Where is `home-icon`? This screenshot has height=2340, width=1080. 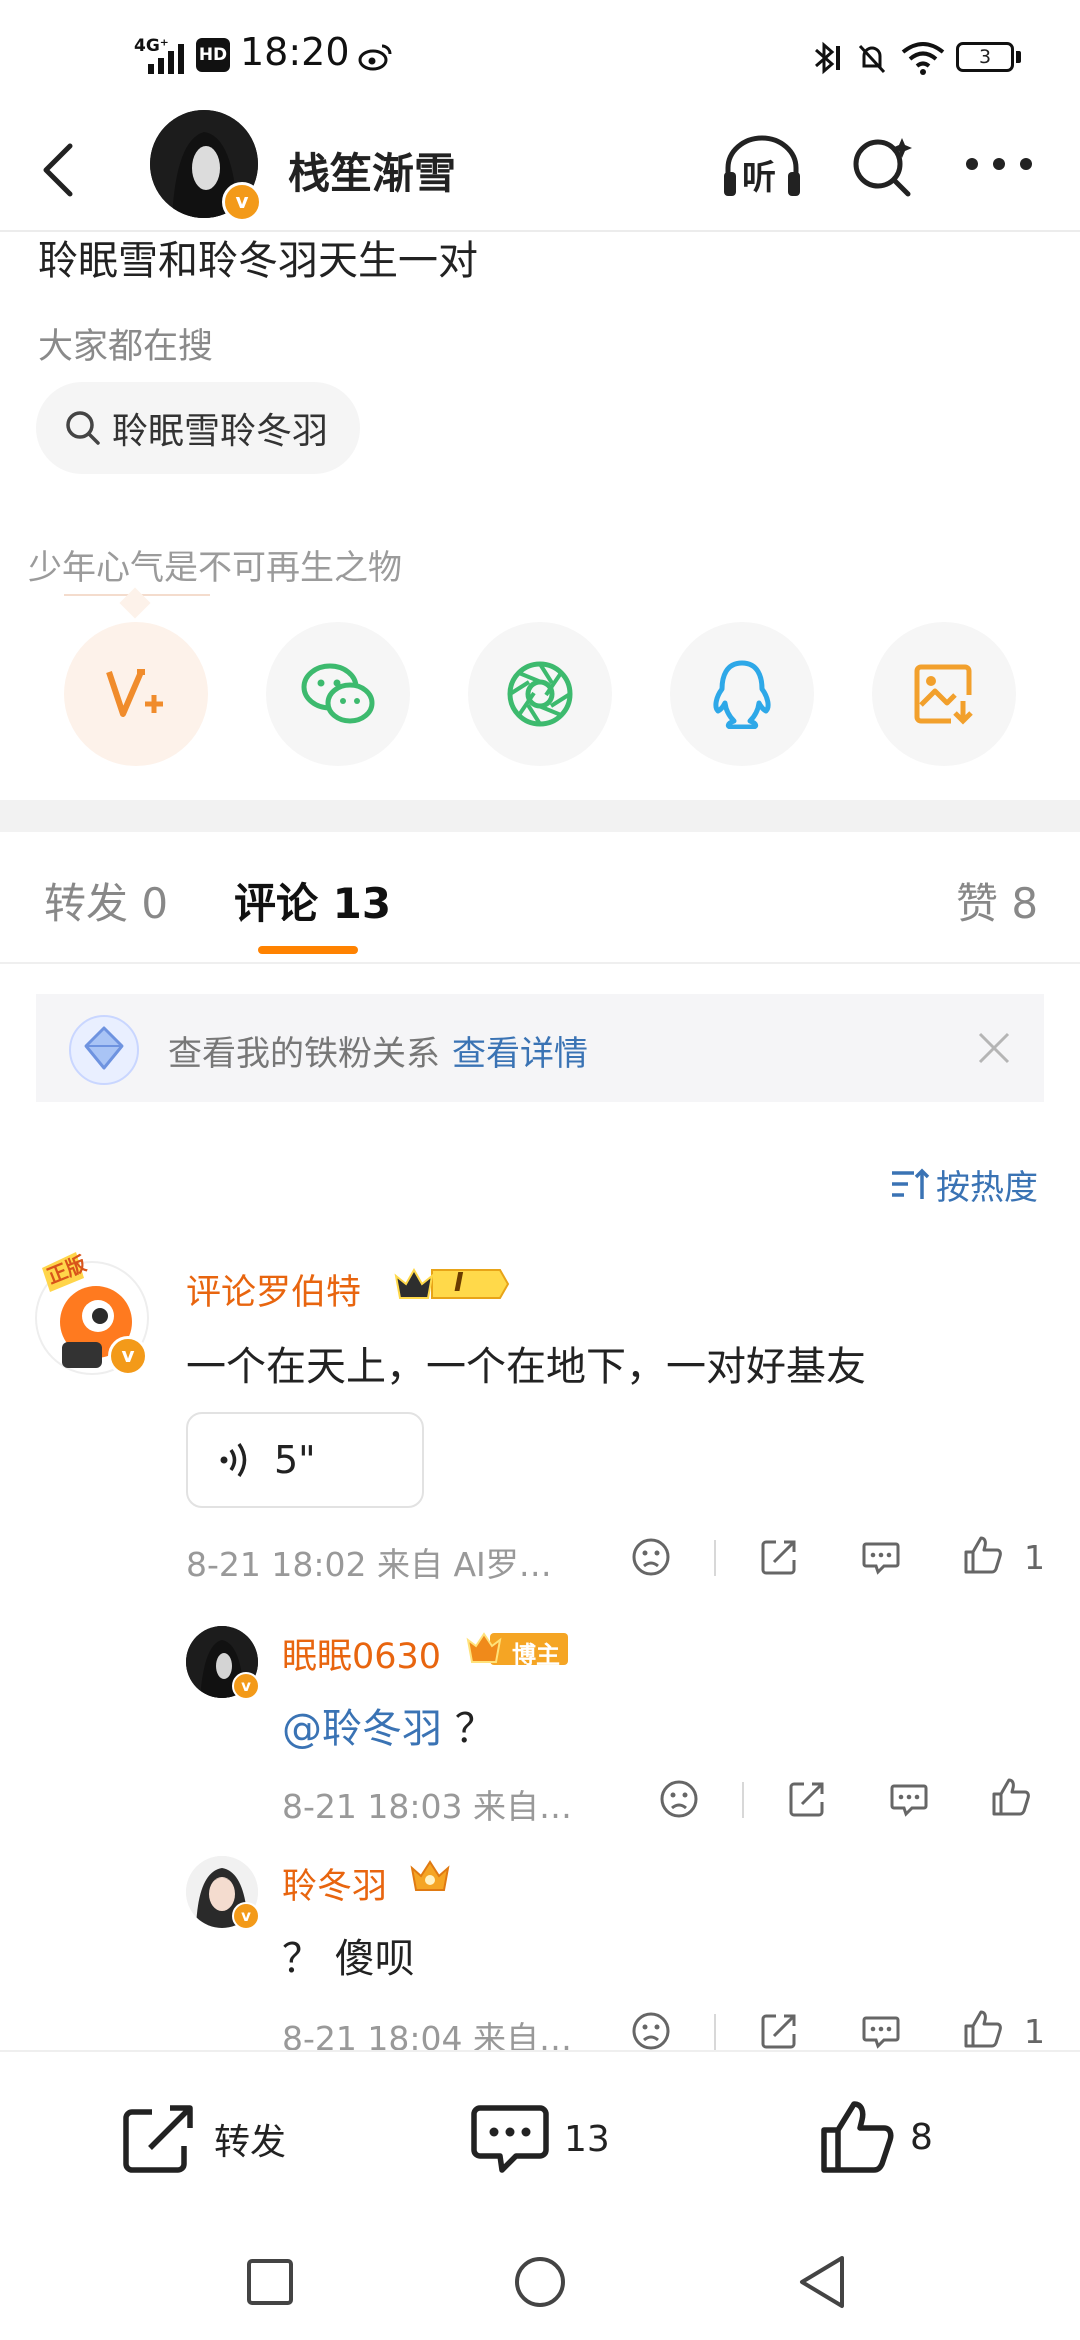
home-icon is located at coordinates (540, 2282).